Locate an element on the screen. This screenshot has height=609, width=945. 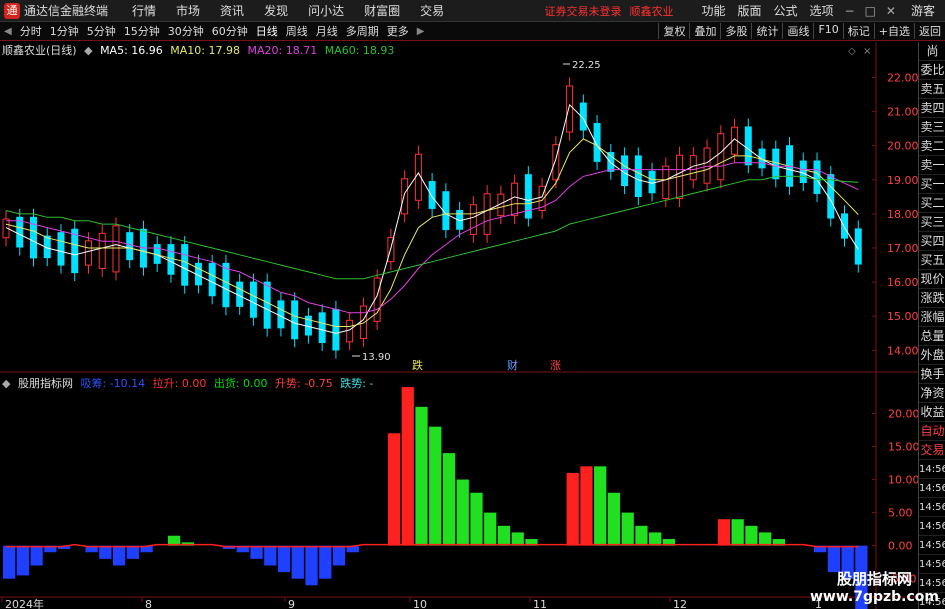
chevron-right-icon: ▶ is located at coordinates (421, 31).